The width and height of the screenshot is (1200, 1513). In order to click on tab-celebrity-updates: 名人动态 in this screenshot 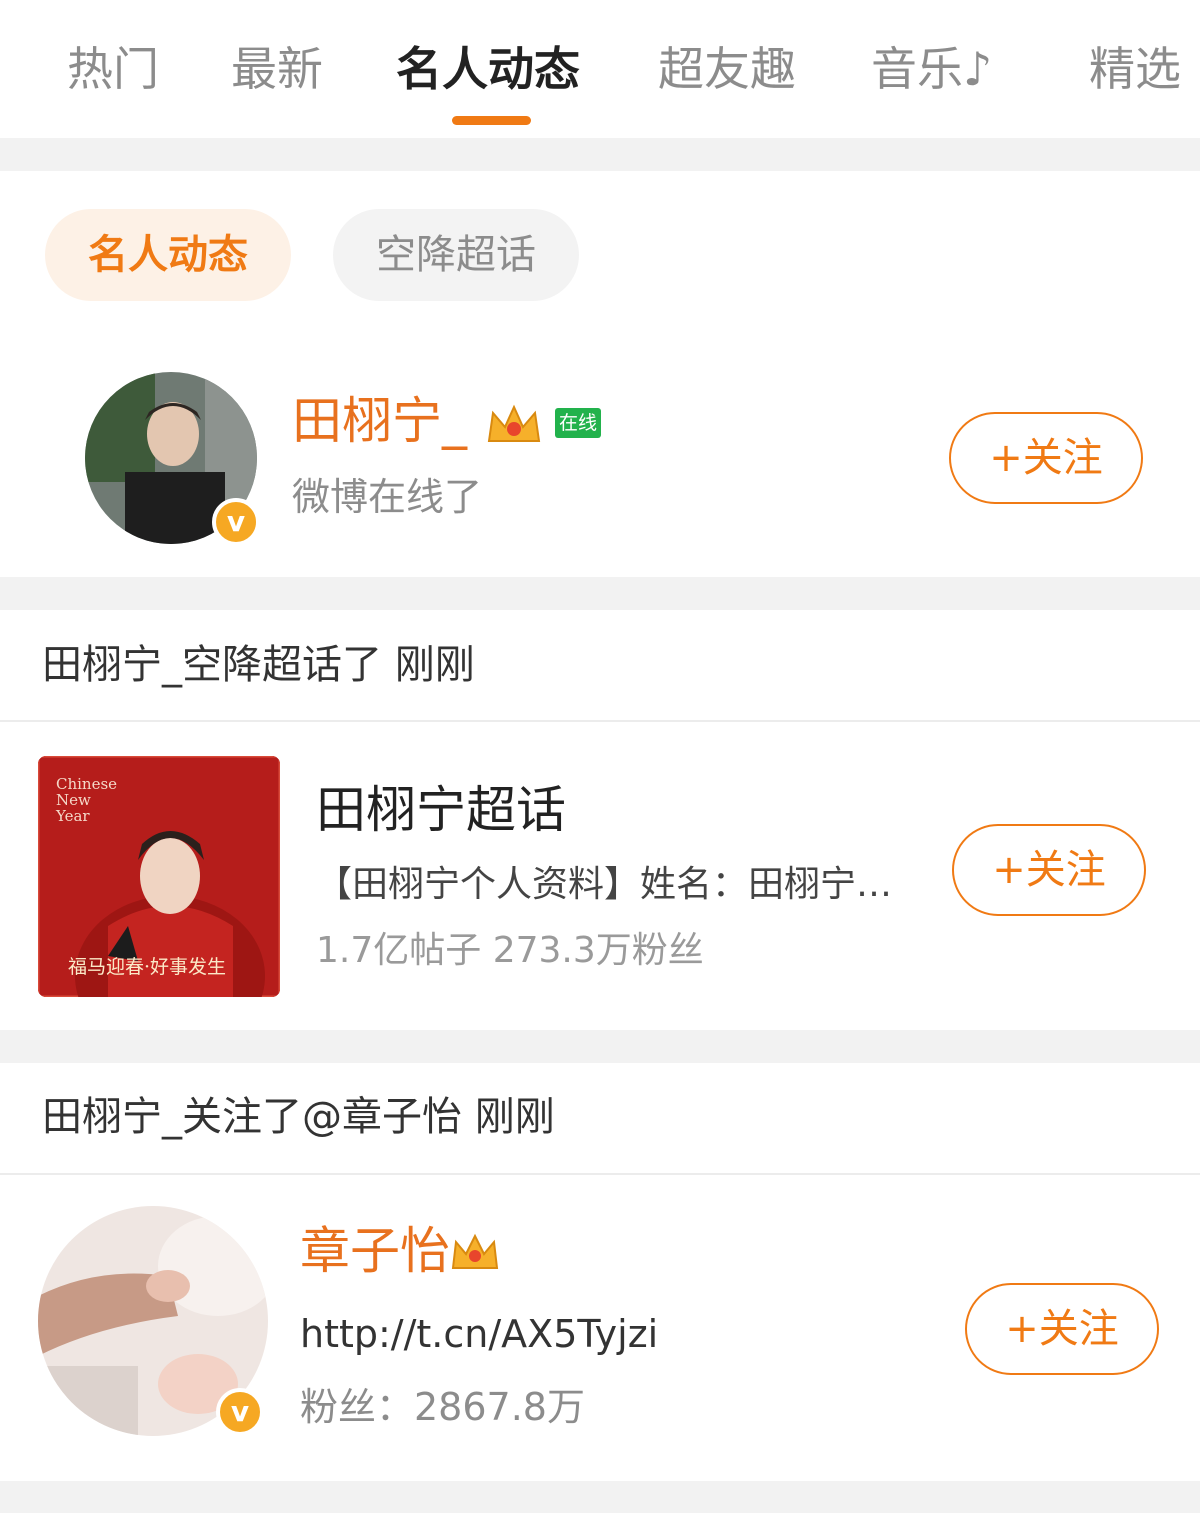, I will do `click(488, 69)`.